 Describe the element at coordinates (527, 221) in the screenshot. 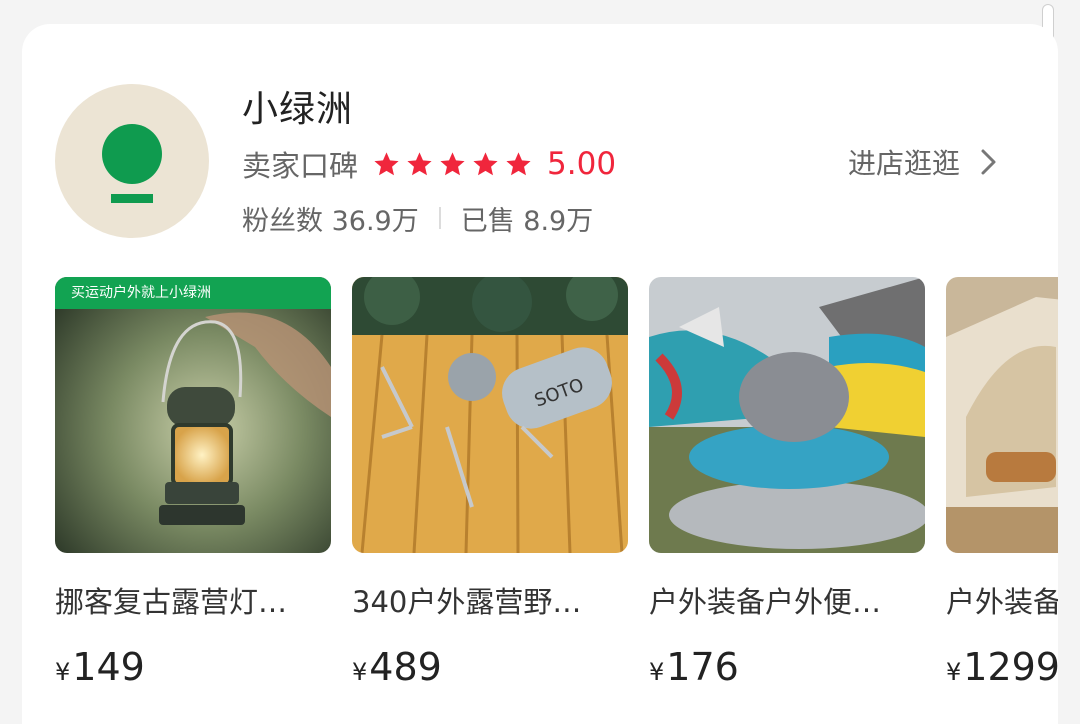

I see `sold-count: 已售 8.9万` at that location.